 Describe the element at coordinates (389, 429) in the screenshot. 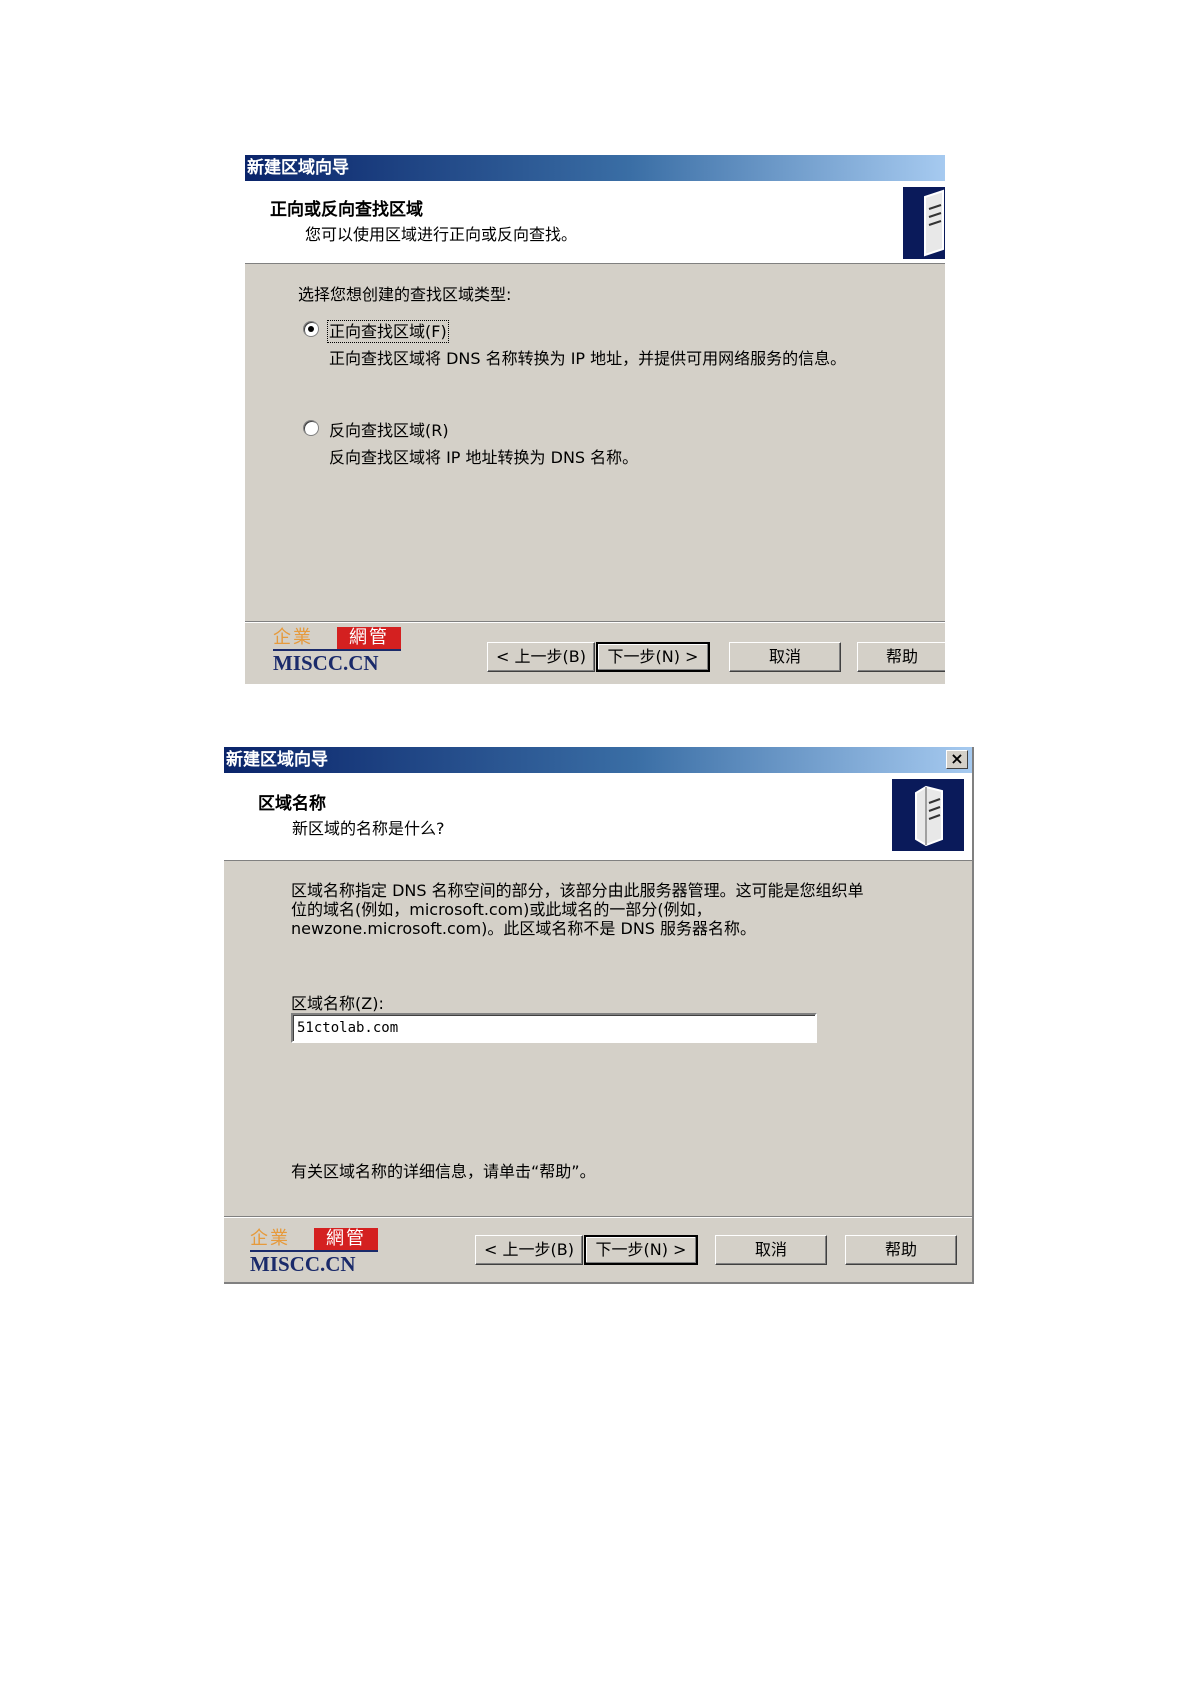

I see `reverse-lookup-option: 反向查找区域(R)` at that location.